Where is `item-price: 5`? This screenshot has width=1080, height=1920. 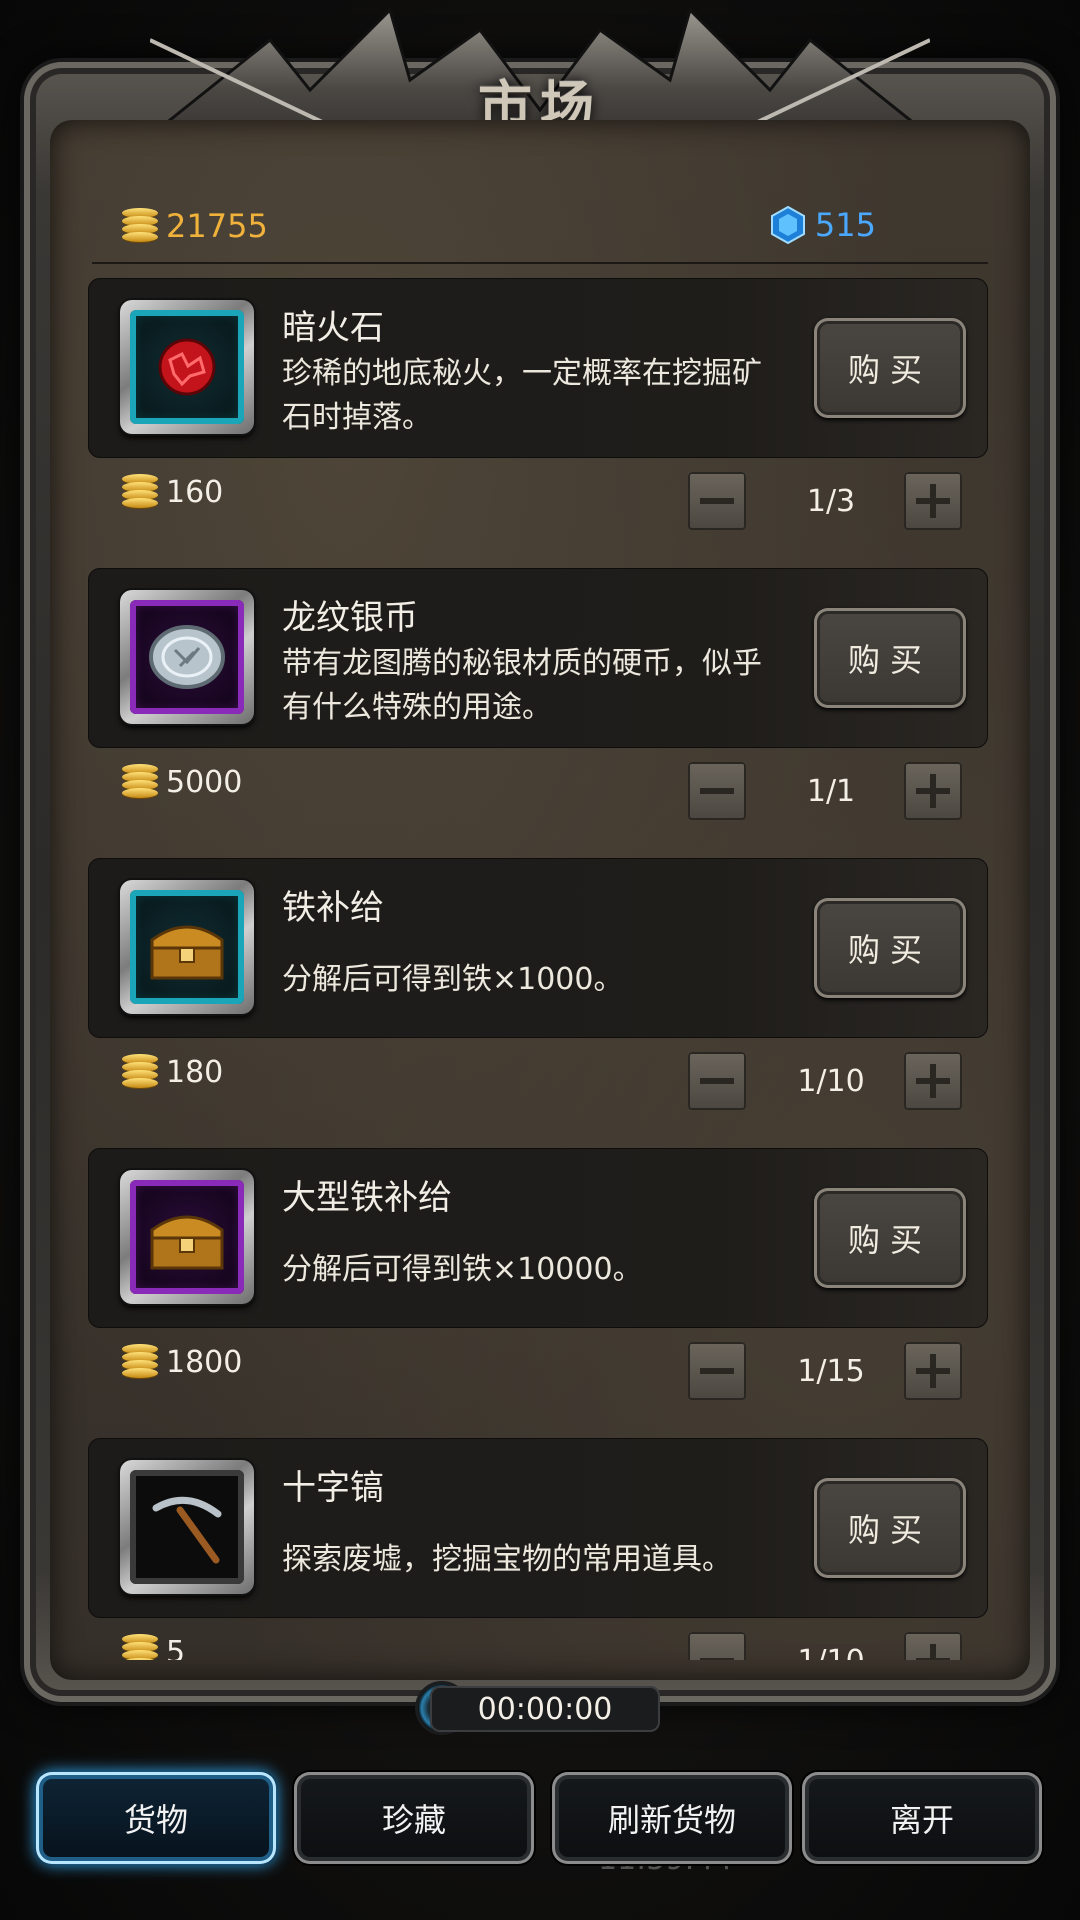 item-price: 5 is located at coordinates (153, 1646).